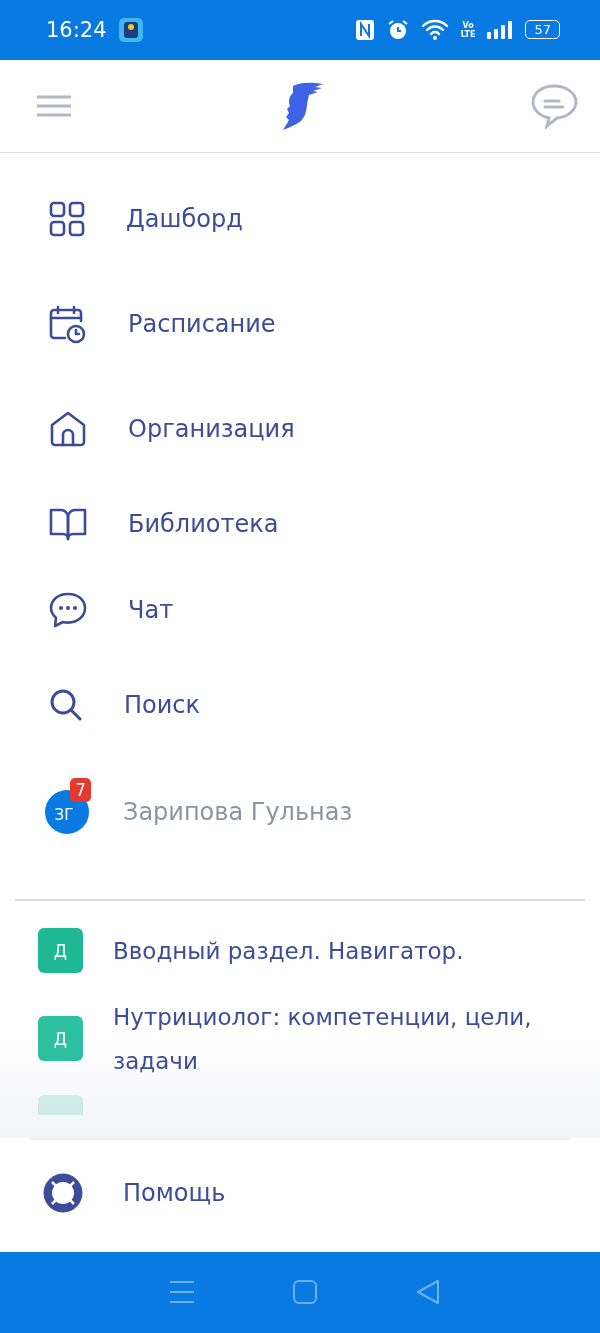  Describe the element at coordinates (80, 790) in the screenshot. I see `notification-count: 7` at that location.